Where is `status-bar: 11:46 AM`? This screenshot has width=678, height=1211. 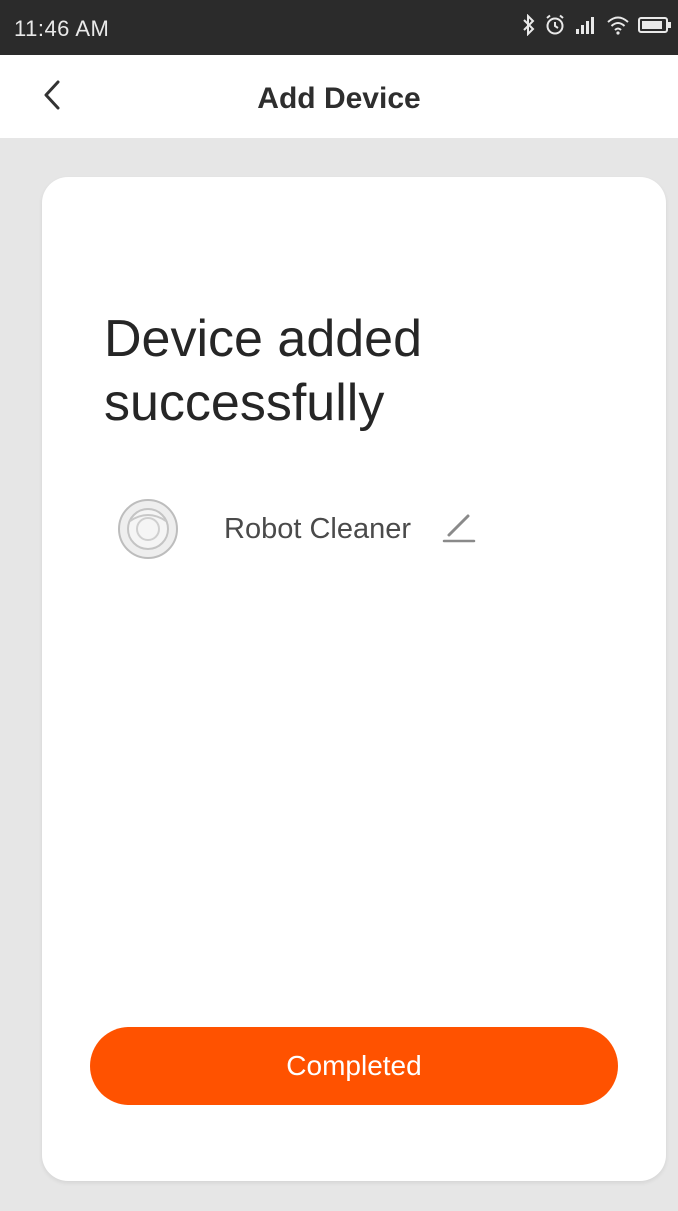
status-bar: 11:46 AM is located at coordinates (339, 27).